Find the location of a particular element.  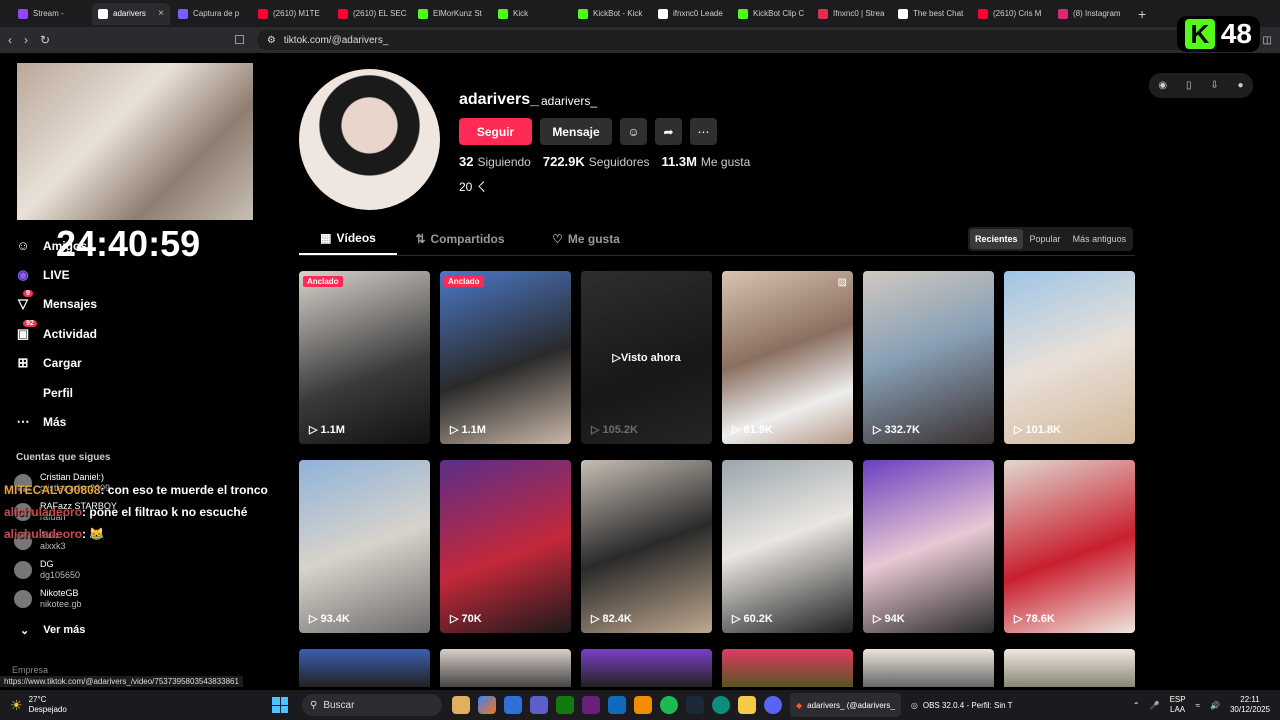

language-indicator: ESP LAA is located at coordinates (1178, 705).